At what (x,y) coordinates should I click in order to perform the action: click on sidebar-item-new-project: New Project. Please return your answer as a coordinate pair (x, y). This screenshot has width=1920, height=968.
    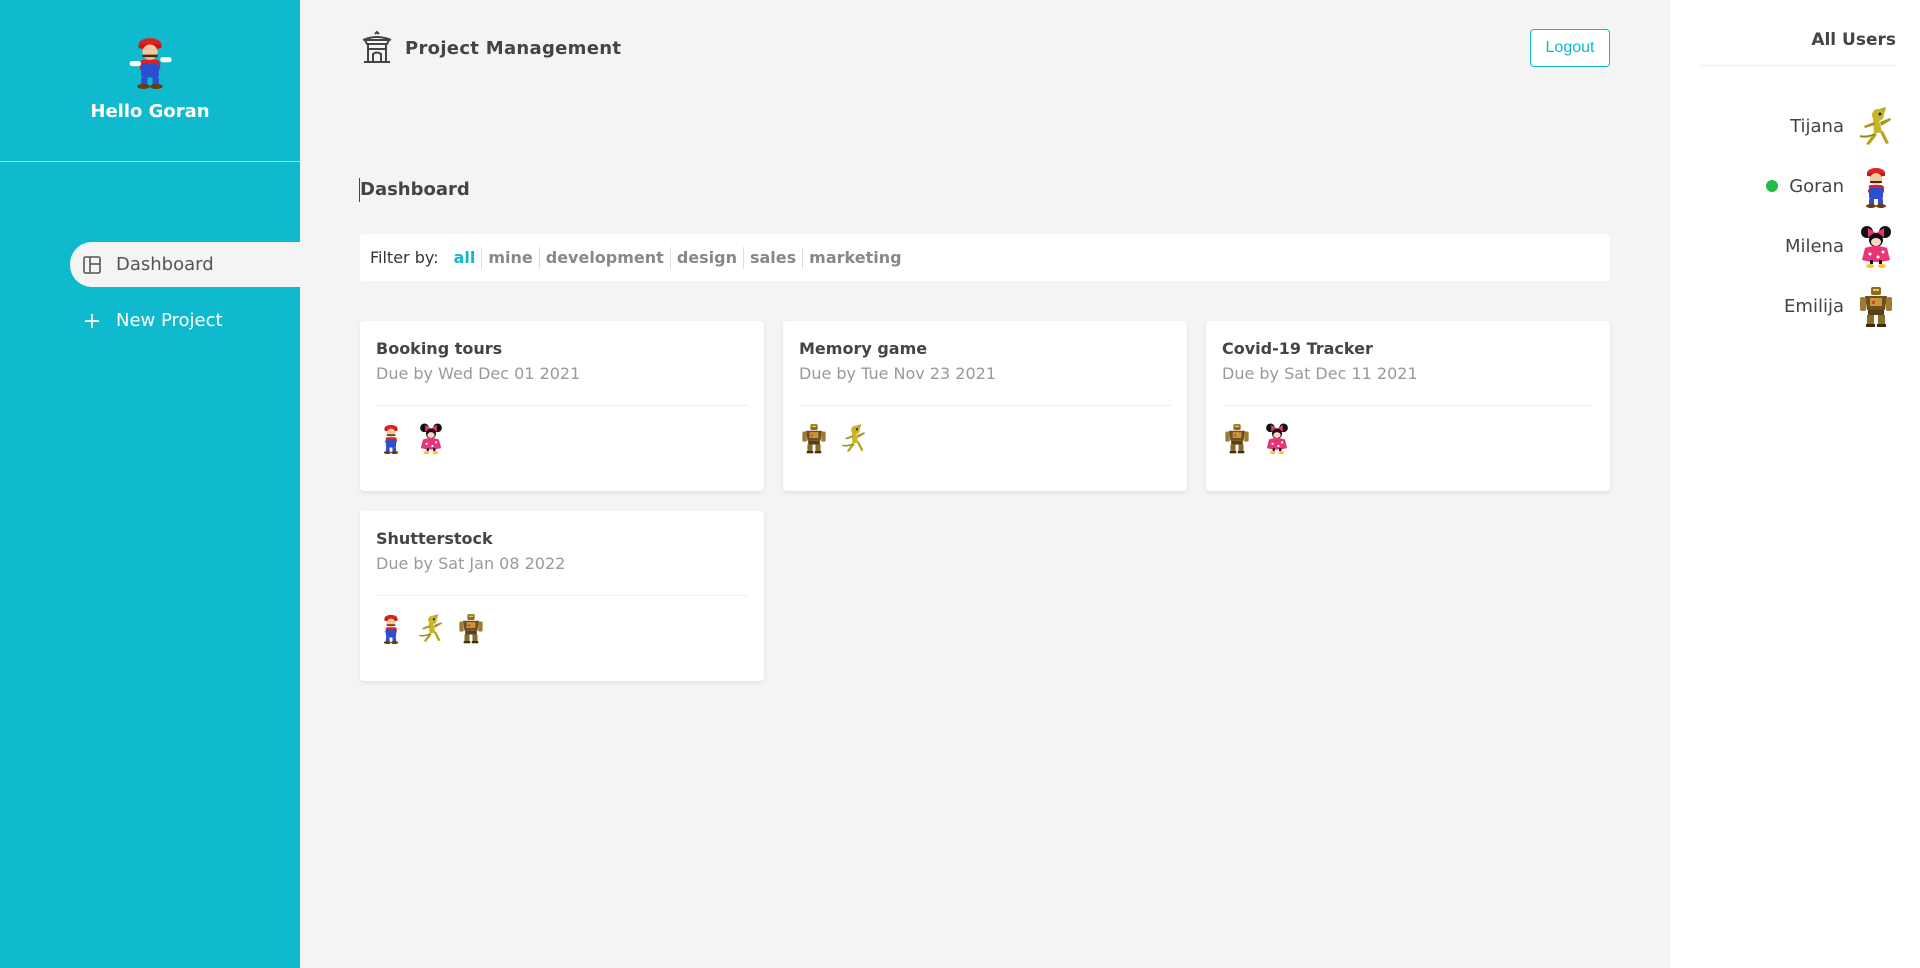
    Looking at the image, I should click on (185, 320).